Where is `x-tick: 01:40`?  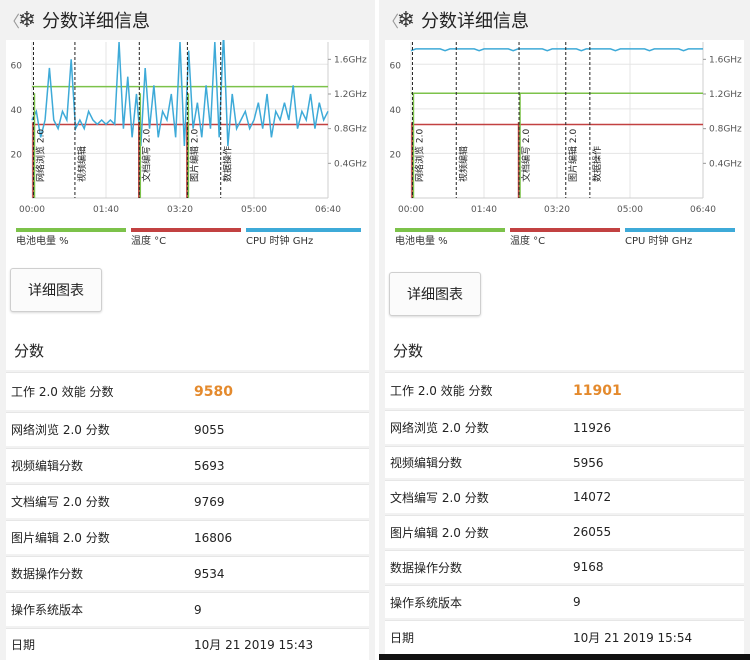 x-tick: 01:40 is located at coordinates (484, 210).